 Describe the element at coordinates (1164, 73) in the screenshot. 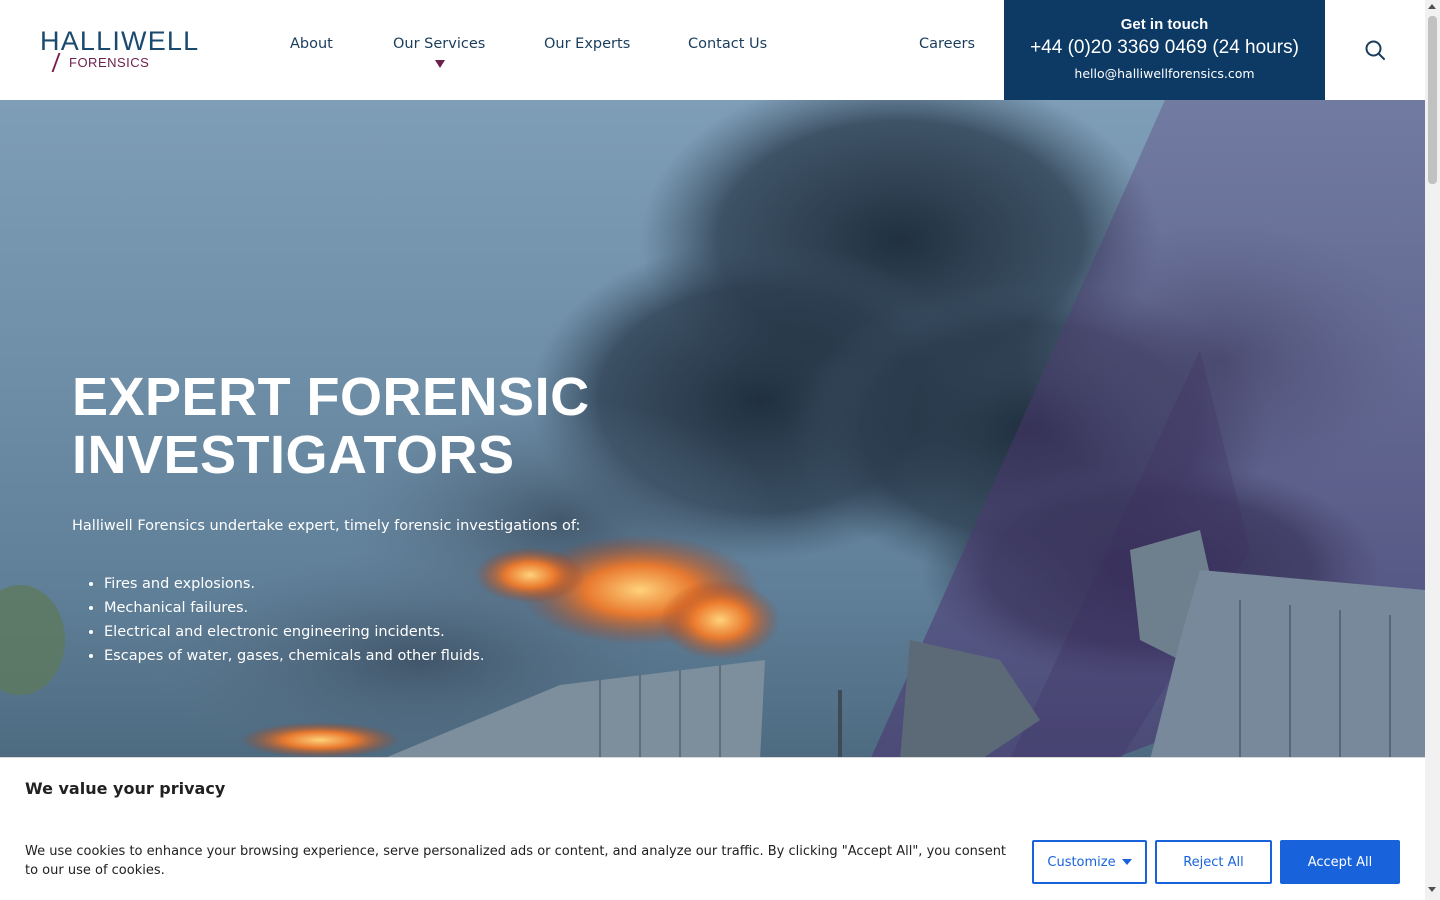

I see `contact-email-link: hello@halliwellforensics.com` at that location.